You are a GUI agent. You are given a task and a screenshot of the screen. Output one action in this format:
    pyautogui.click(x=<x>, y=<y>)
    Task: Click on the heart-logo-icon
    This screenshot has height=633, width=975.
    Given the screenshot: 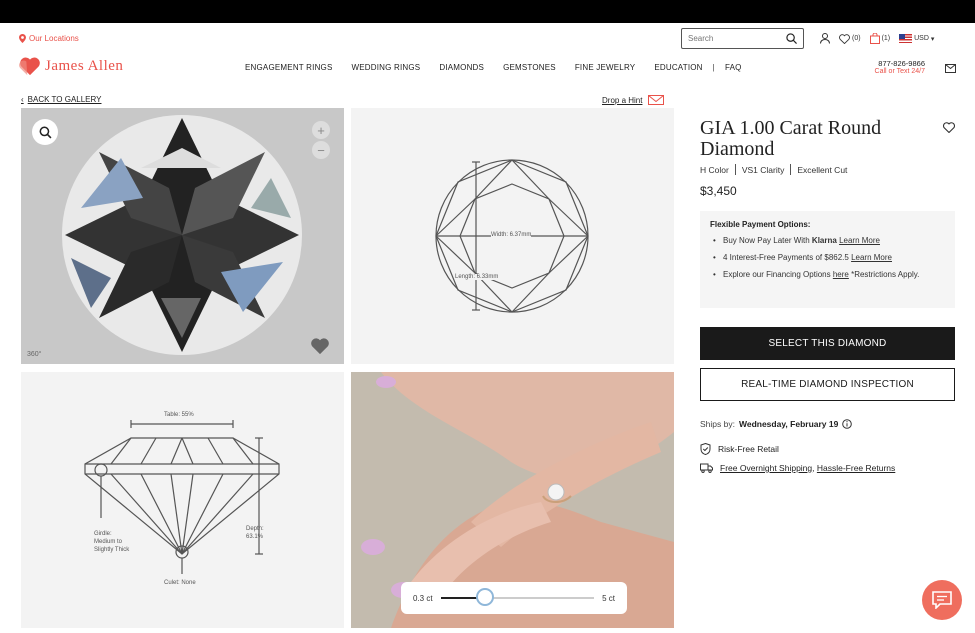 What is the action you would take?
    pyautogui.click(x=29, y=66)
    